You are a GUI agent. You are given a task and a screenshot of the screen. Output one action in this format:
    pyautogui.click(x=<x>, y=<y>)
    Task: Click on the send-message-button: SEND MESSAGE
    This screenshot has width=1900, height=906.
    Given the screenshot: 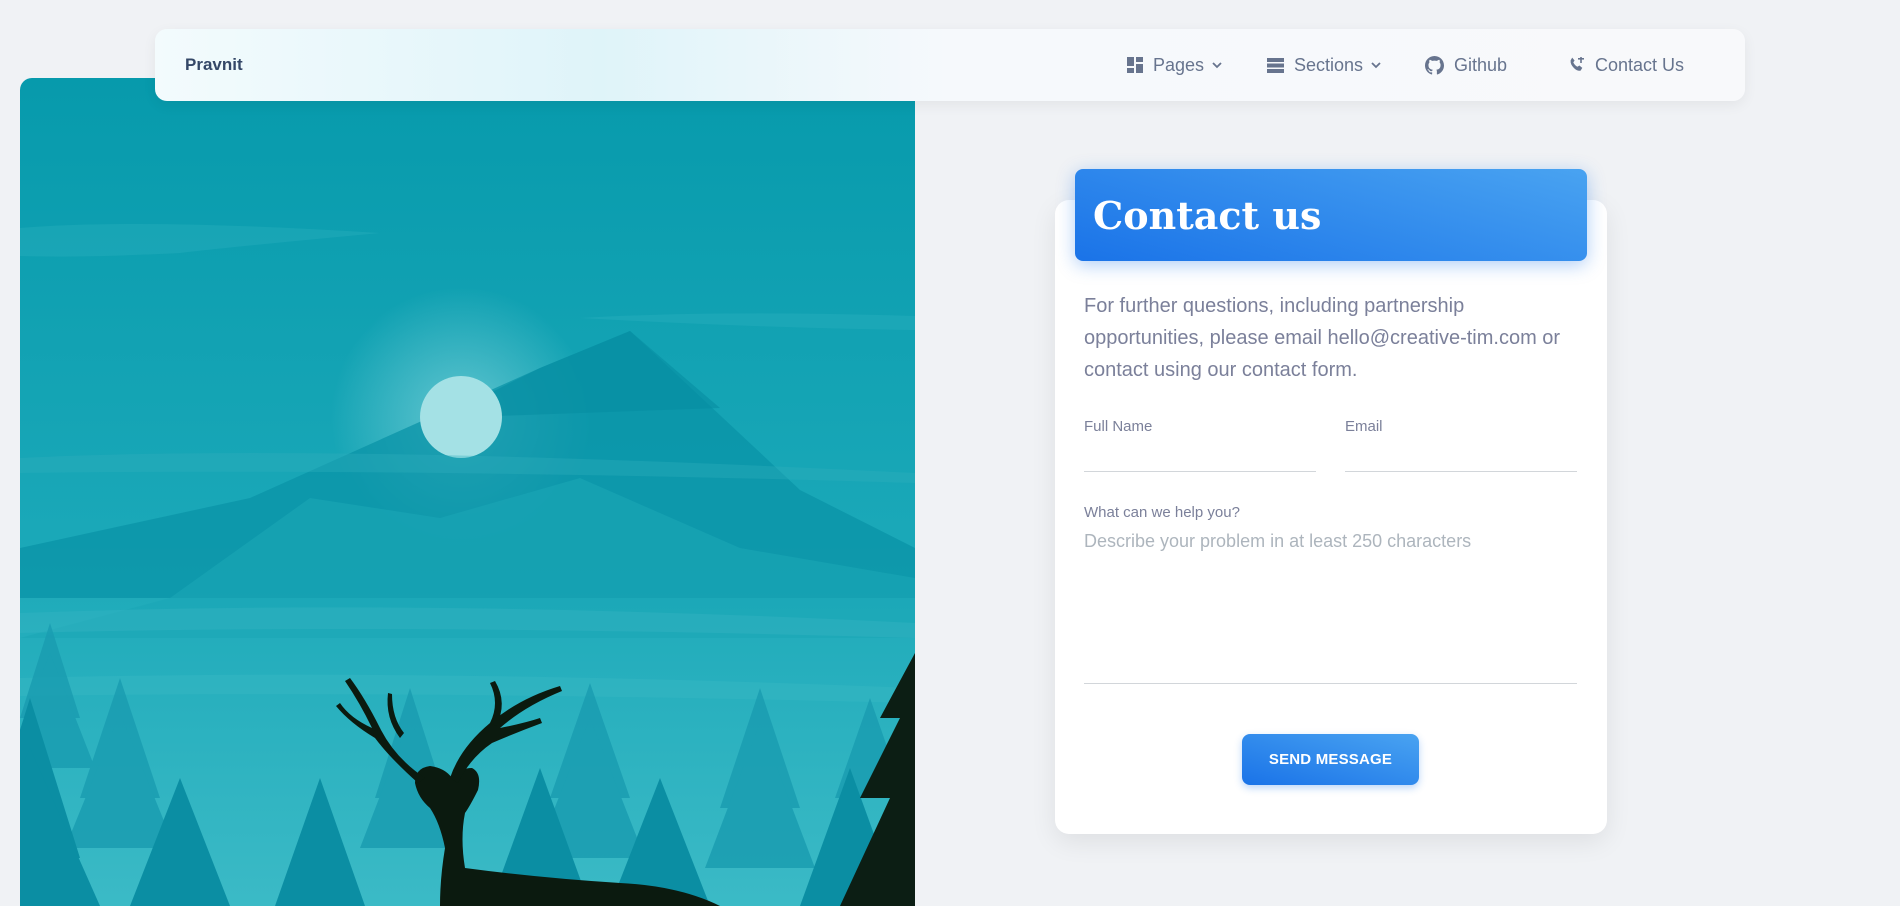 What is the action you would take?
    pyautogui.click(x=1330, y=759)
    